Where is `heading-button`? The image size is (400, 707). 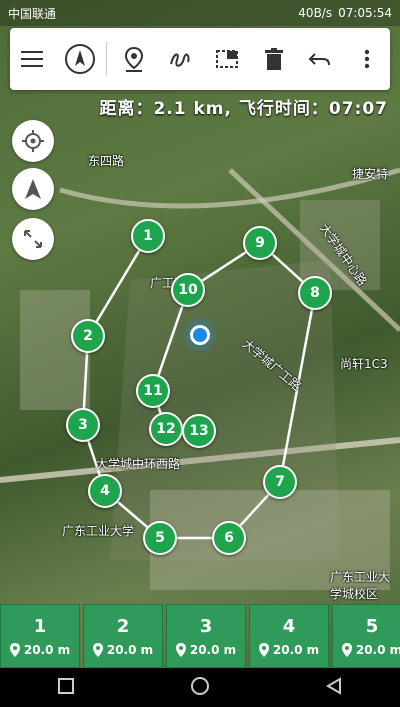 heading-button is located at coordinates (33, 189).